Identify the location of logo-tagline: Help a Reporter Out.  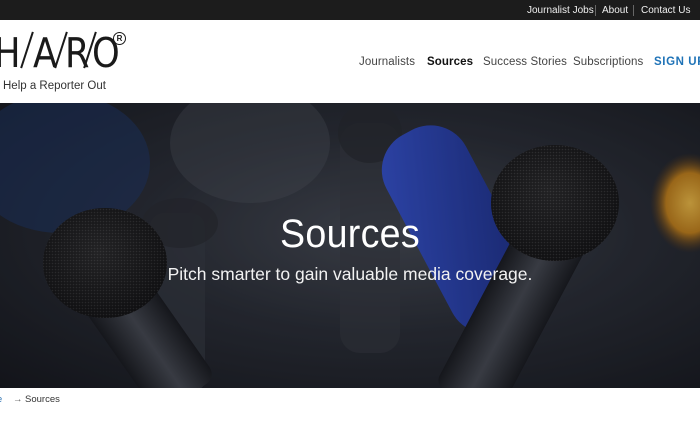
(54, 86).